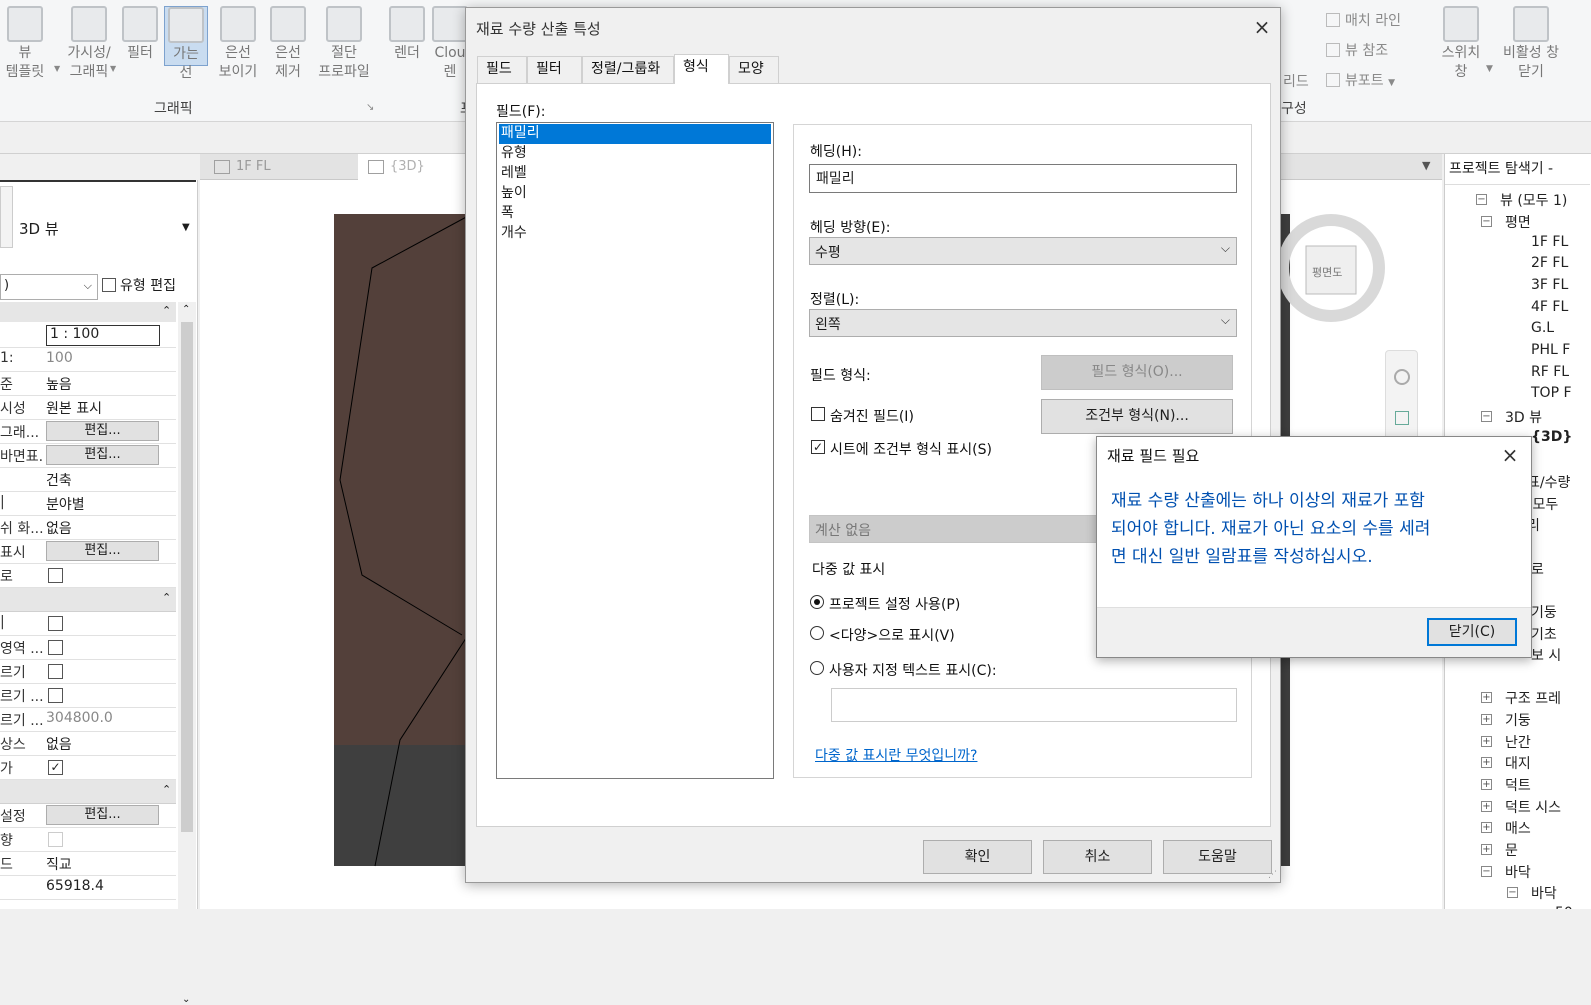 This screenshot has width=1591, height=1005. I want to click on field-list-item: 폭, so click(635, 214).